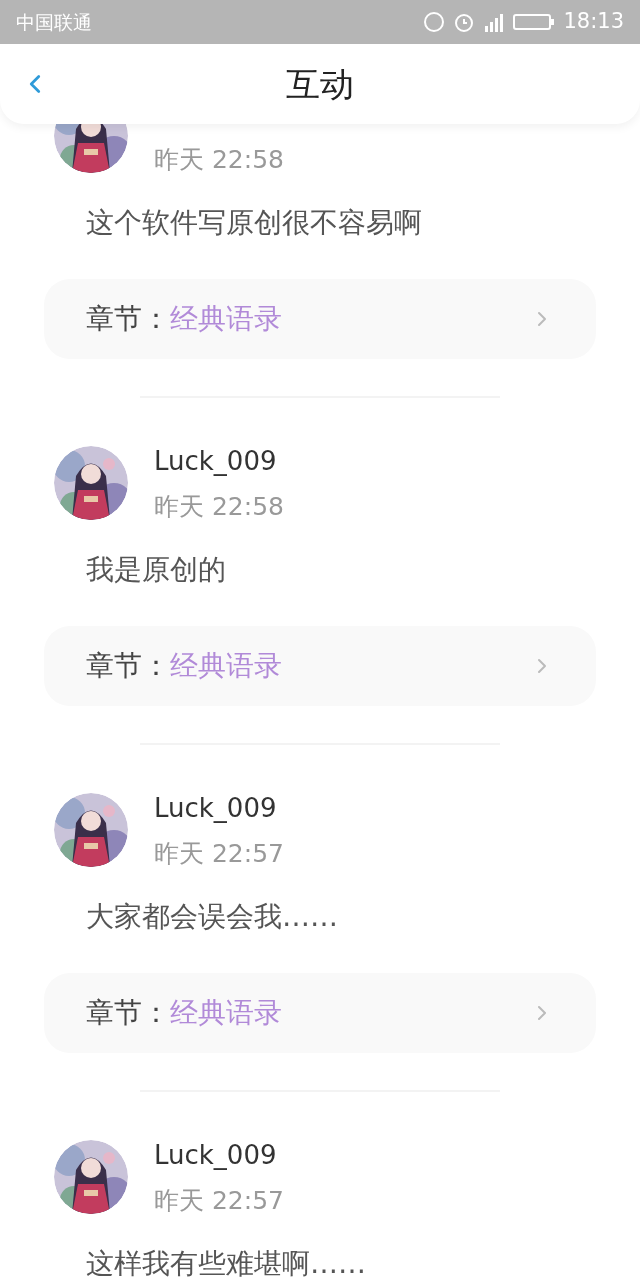 The image size is (640, 1280). What do you see at coordinates (534, 22) in the screenshot?
I see `battery-icon` at bounding box center [534, 22].